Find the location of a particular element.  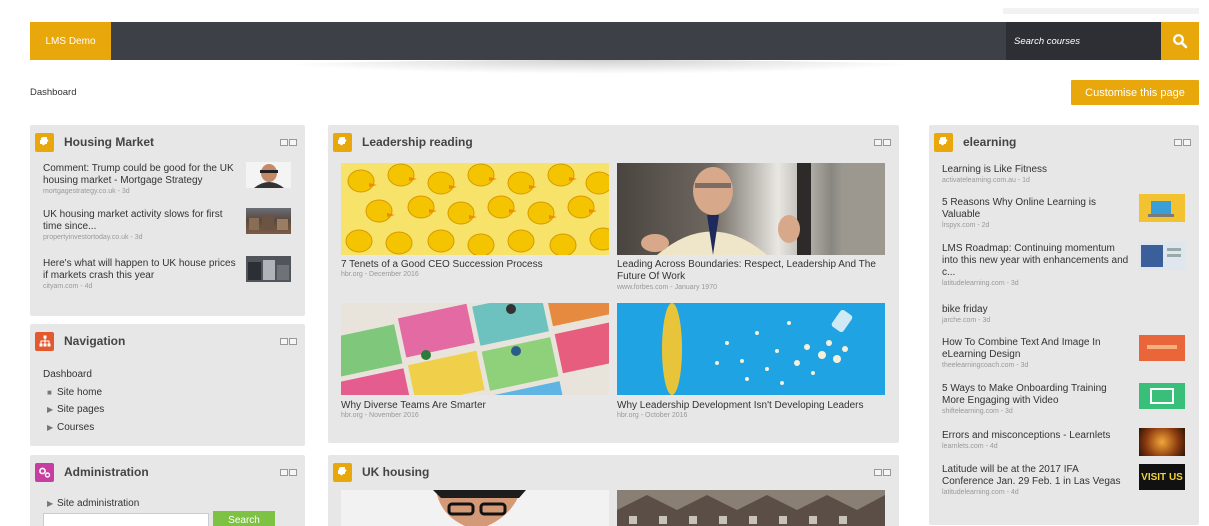

block-title: Housing Market is located at coordinates (109, 142).